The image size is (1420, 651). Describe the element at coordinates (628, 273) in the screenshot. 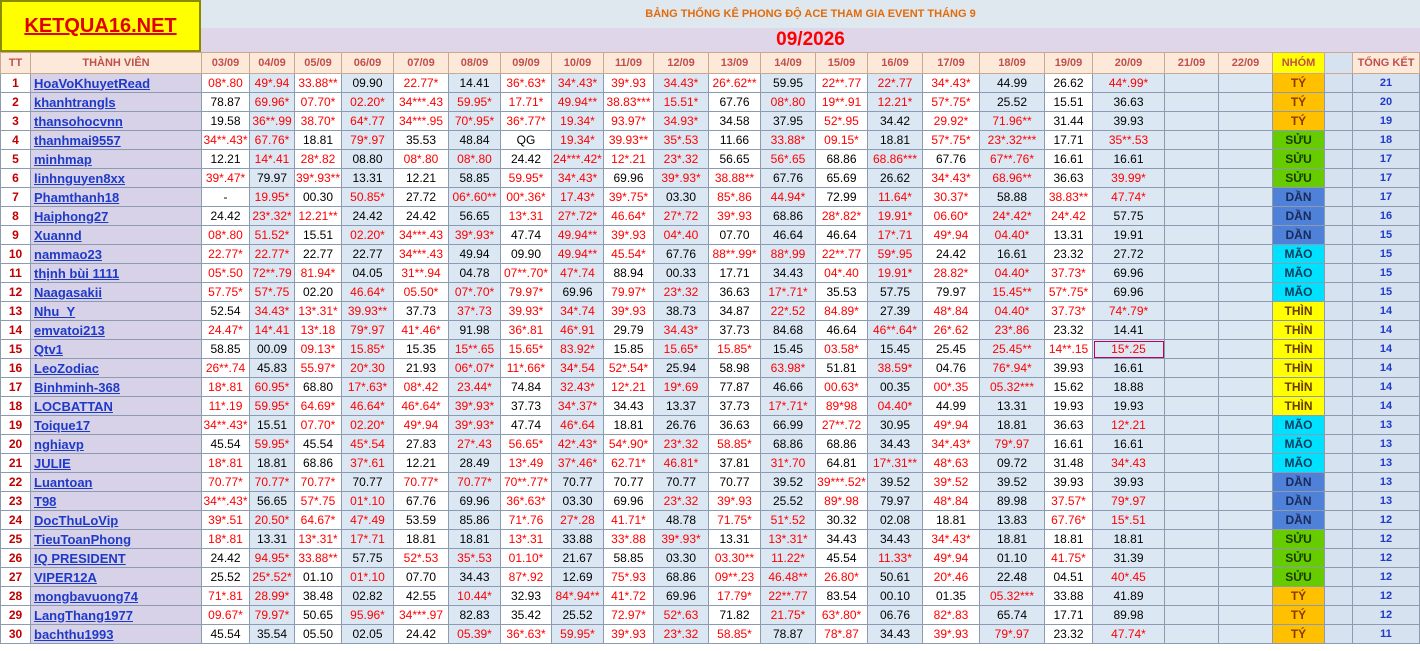

I see `score-cell: 88.94` at that location.